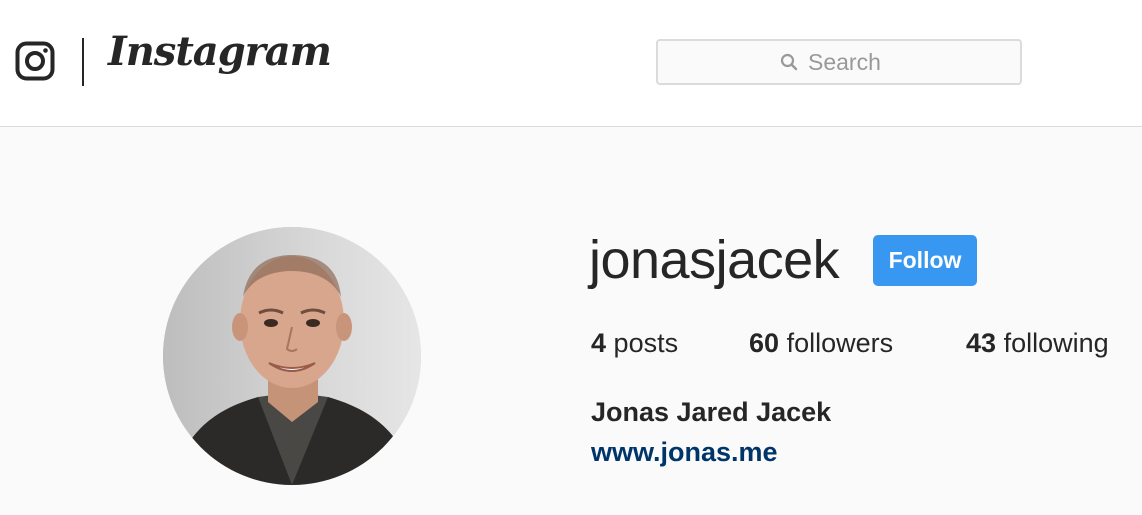 The image size is (1142, 515). Describe the element at coordinates (646, 343) in the screenshot. I see `posts-label: posts` at that location.